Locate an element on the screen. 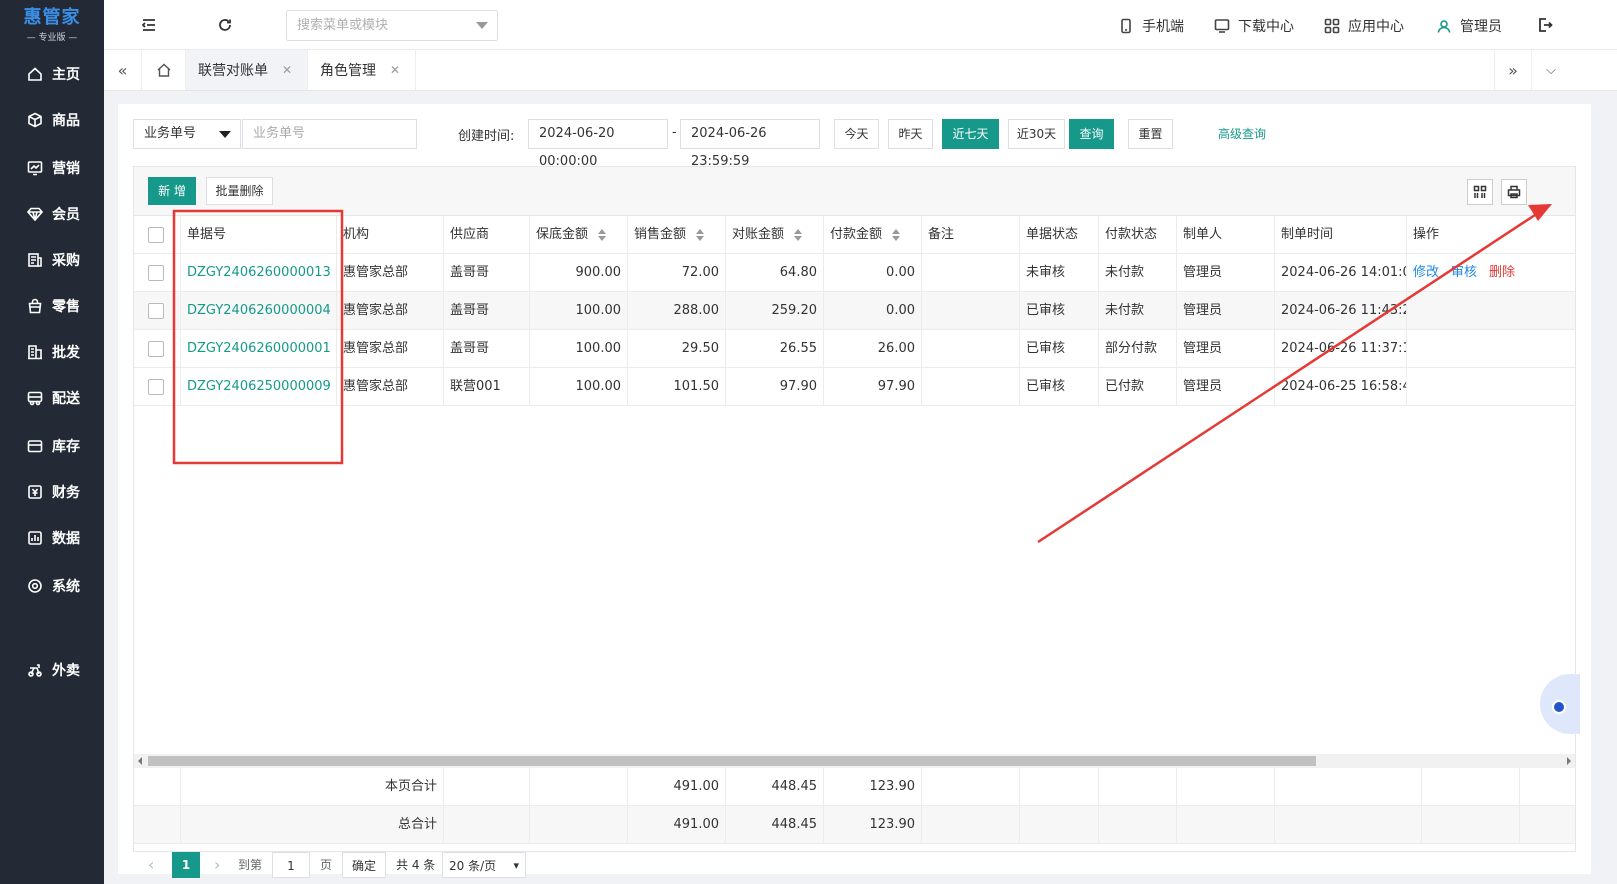 This screenshot has width=1617, height=884. tab-role-management: 角色管理 ✕ is located at coordinates (362, 70).